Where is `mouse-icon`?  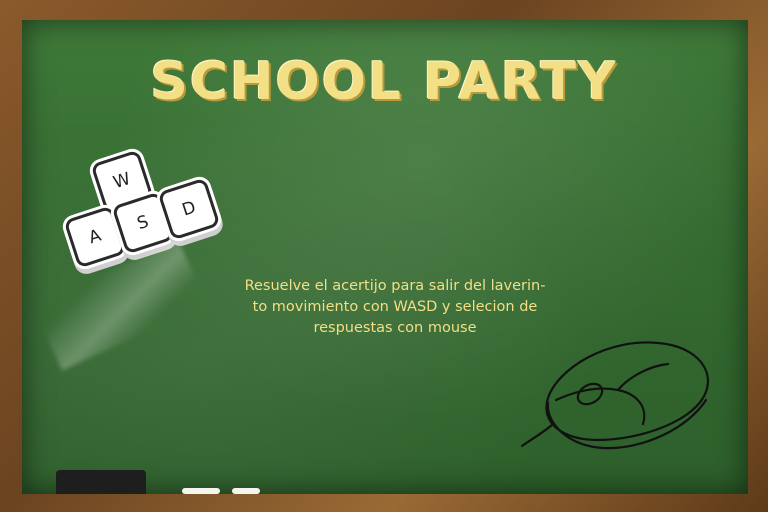 mouse-icon is located at coordinates (614, 395).